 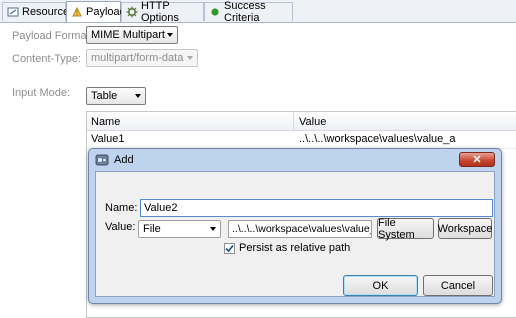 What do you see at coordinates (312, 122) in the screenshot?
I see `column-header-value: Value` at bounding box center [312, 122].